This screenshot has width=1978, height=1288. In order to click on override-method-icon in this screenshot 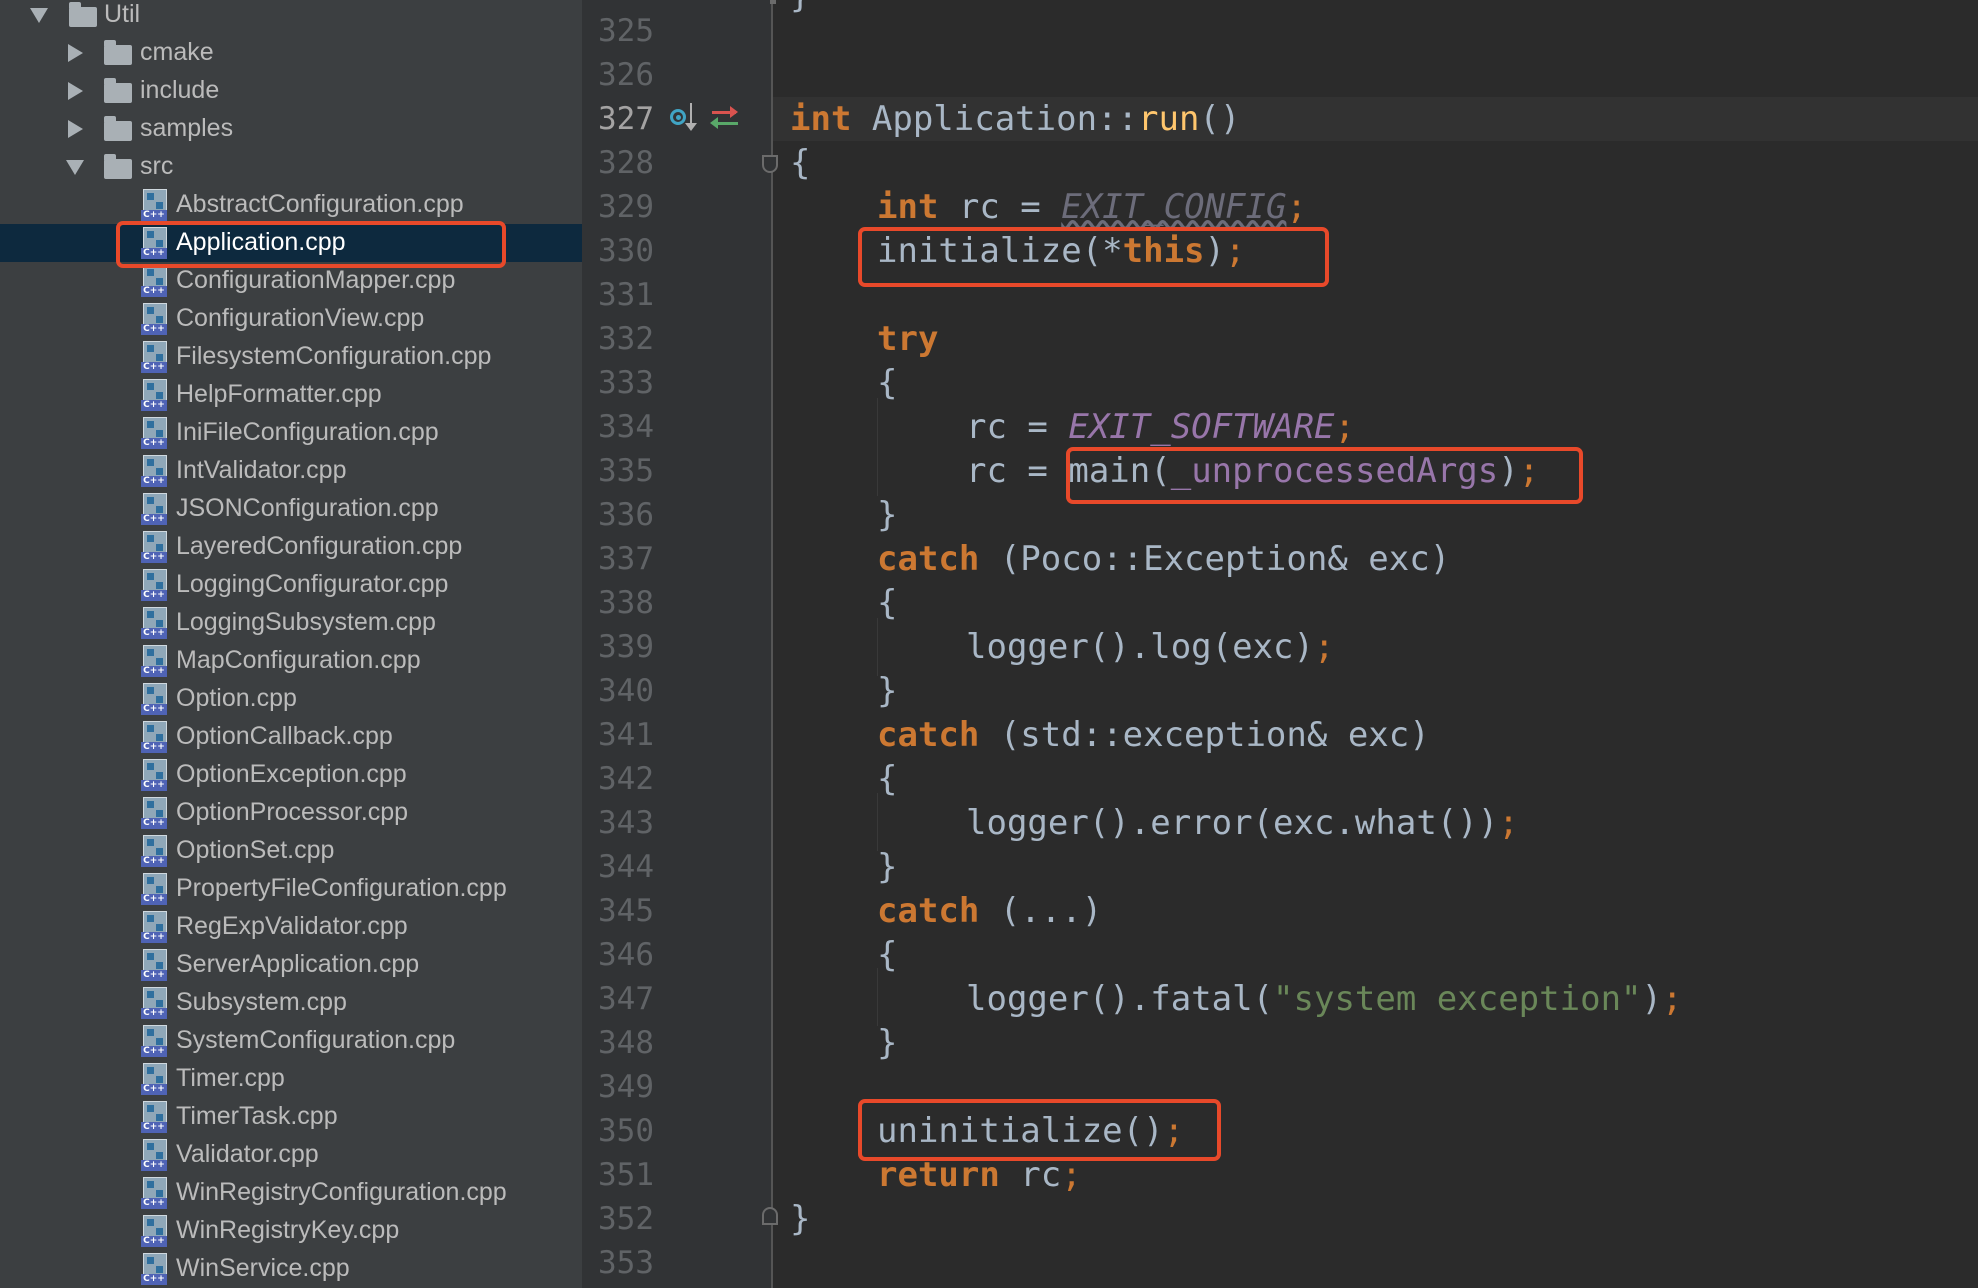, I will do `click(683, 119)`.